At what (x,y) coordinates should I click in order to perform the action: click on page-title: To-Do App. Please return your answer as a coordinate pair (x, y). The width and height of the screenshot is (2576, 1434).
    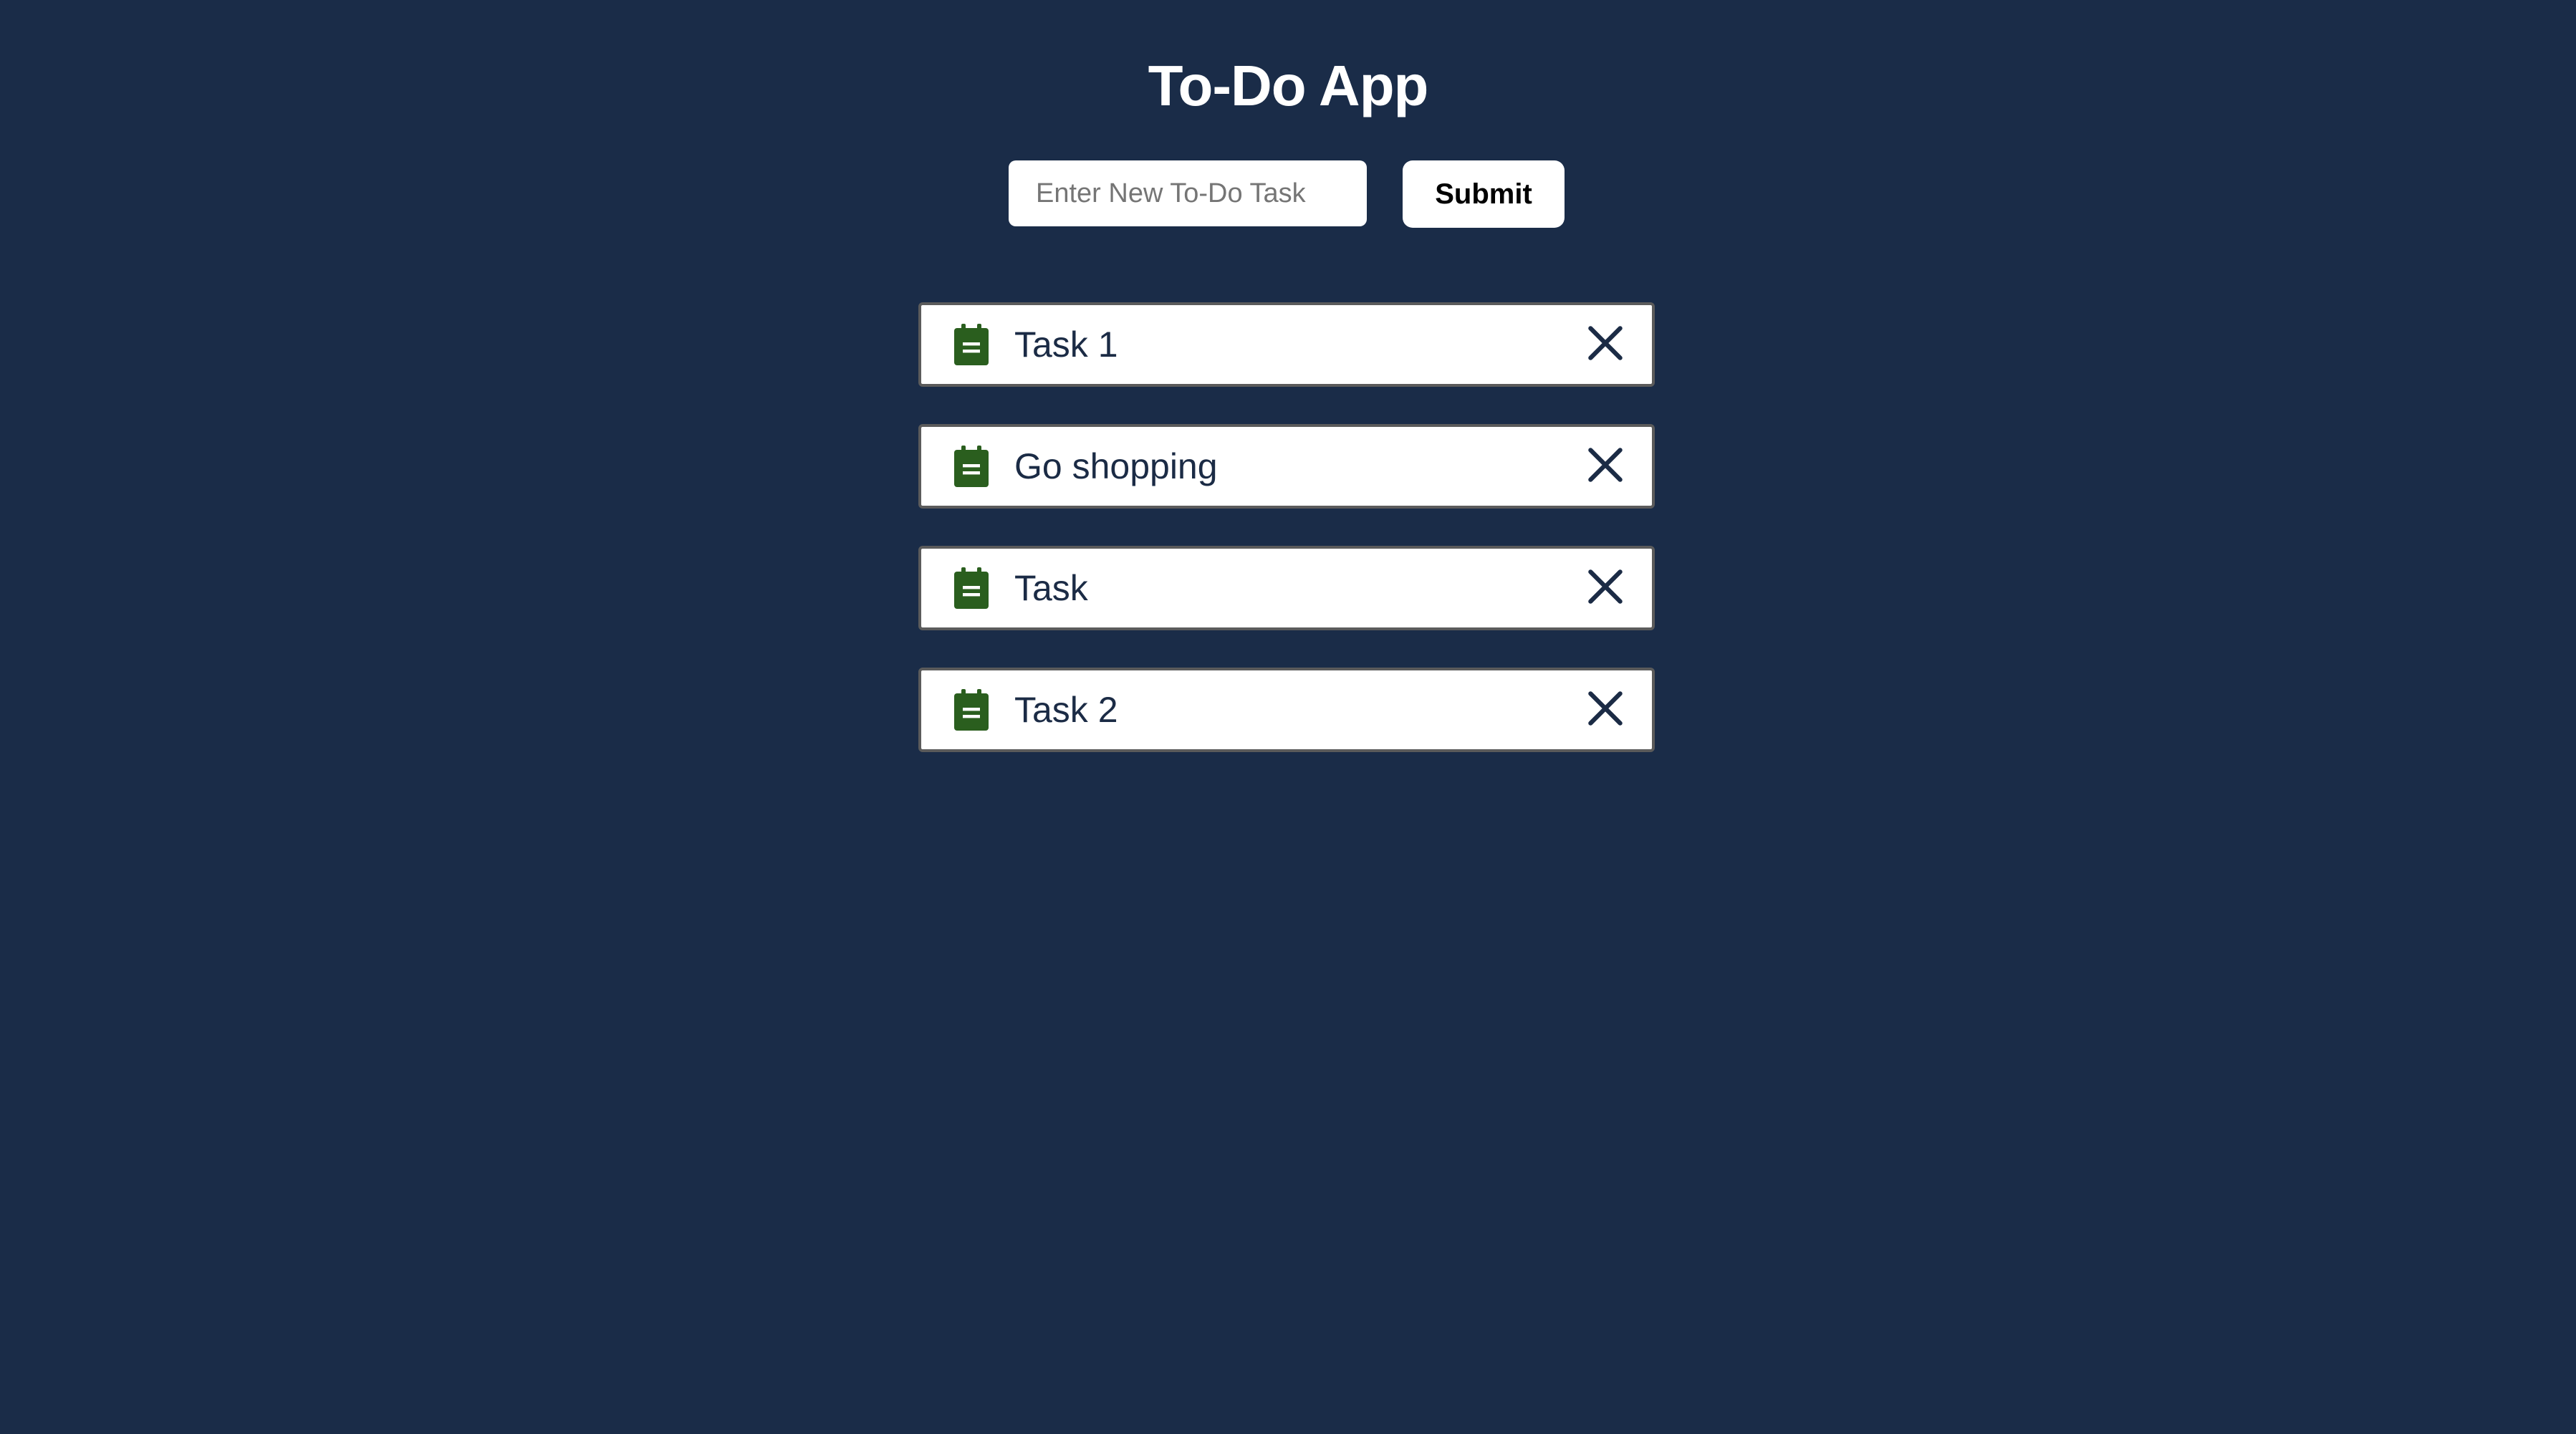
    Looking at the image, I should click on (1288, 85).